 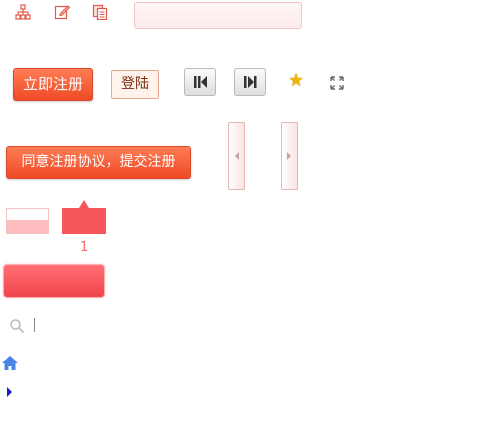 I want to click on sitemap-icon, so click(x=23, y=12).